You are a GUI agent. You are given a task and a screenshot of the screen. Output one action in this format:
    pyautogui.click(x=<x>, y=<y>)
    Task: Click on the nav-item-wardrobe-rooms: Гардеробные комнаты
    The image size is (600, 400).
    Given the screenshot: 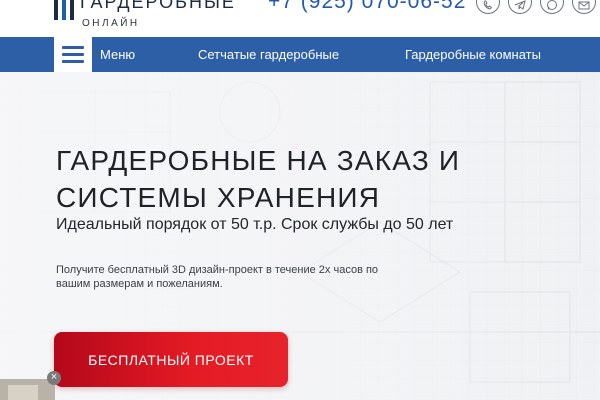 What is the action you would take?
    pyautogui.click(x=473, y=54)
    